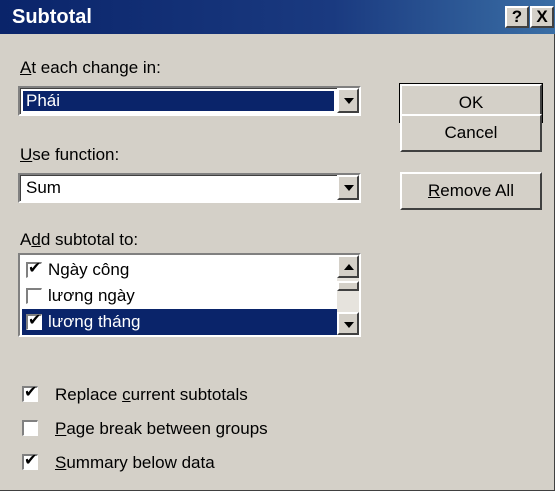 The height and width of the screenshot is (491, 555). I want to click on list-item-label: lương ngày, so click(91, 295).